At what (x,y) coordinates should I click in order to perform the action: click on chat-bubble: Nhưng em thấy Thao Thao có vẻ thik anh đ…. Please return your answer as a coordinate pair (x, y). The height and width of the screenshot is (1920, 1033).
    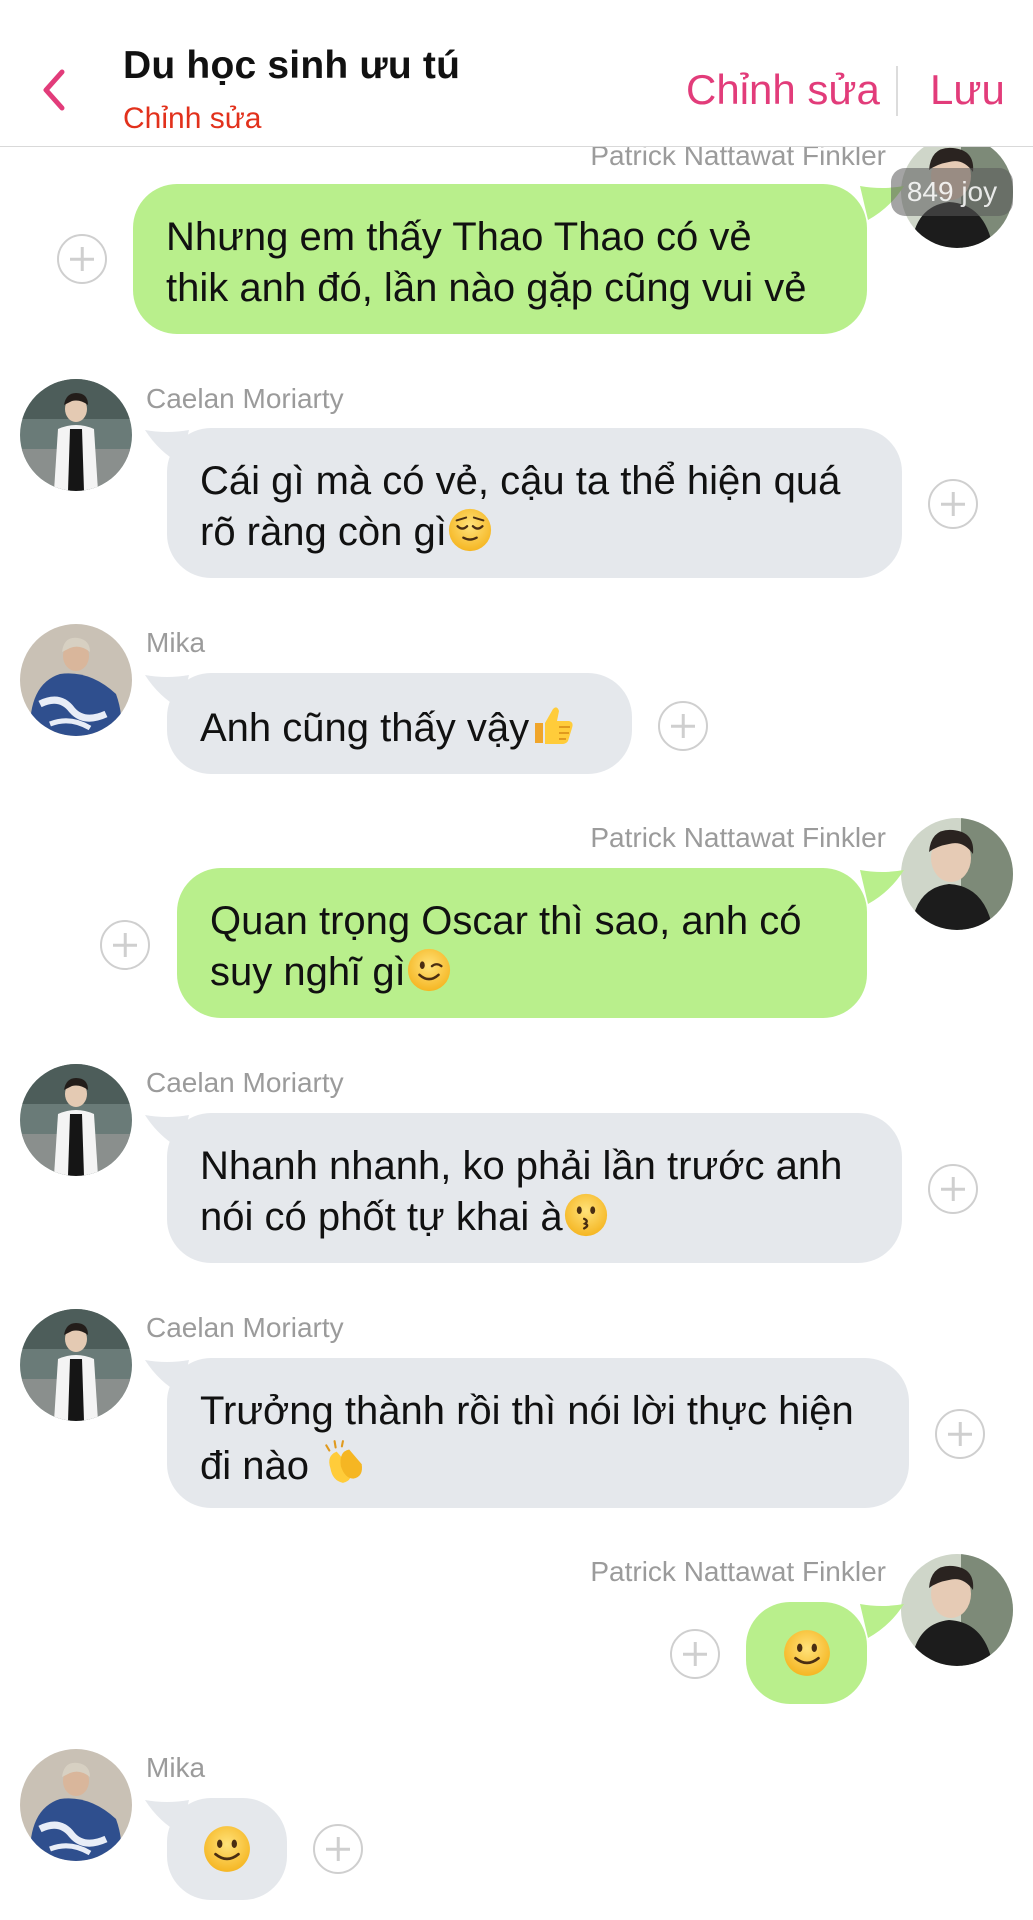
    Looking at the image, I should click on (500, 259).